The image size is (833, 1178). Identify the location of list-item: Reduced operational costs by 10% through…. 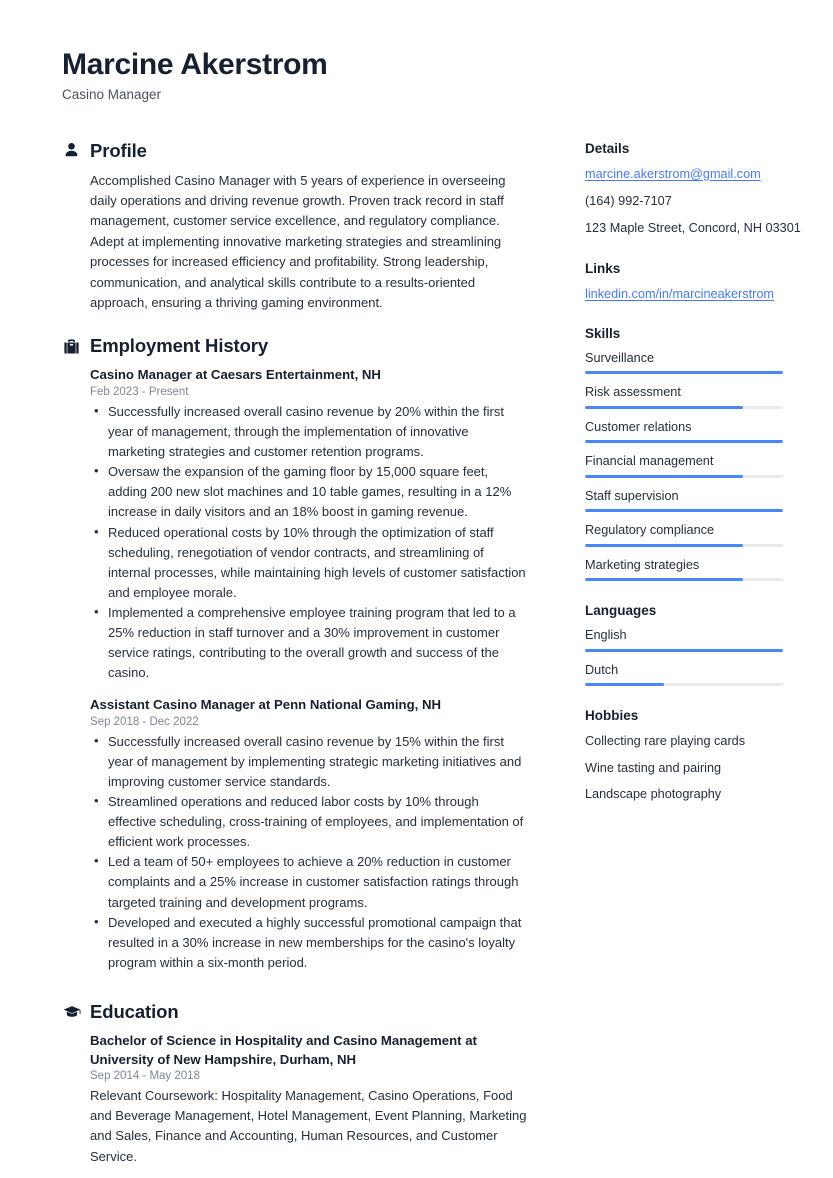
(308, 562).